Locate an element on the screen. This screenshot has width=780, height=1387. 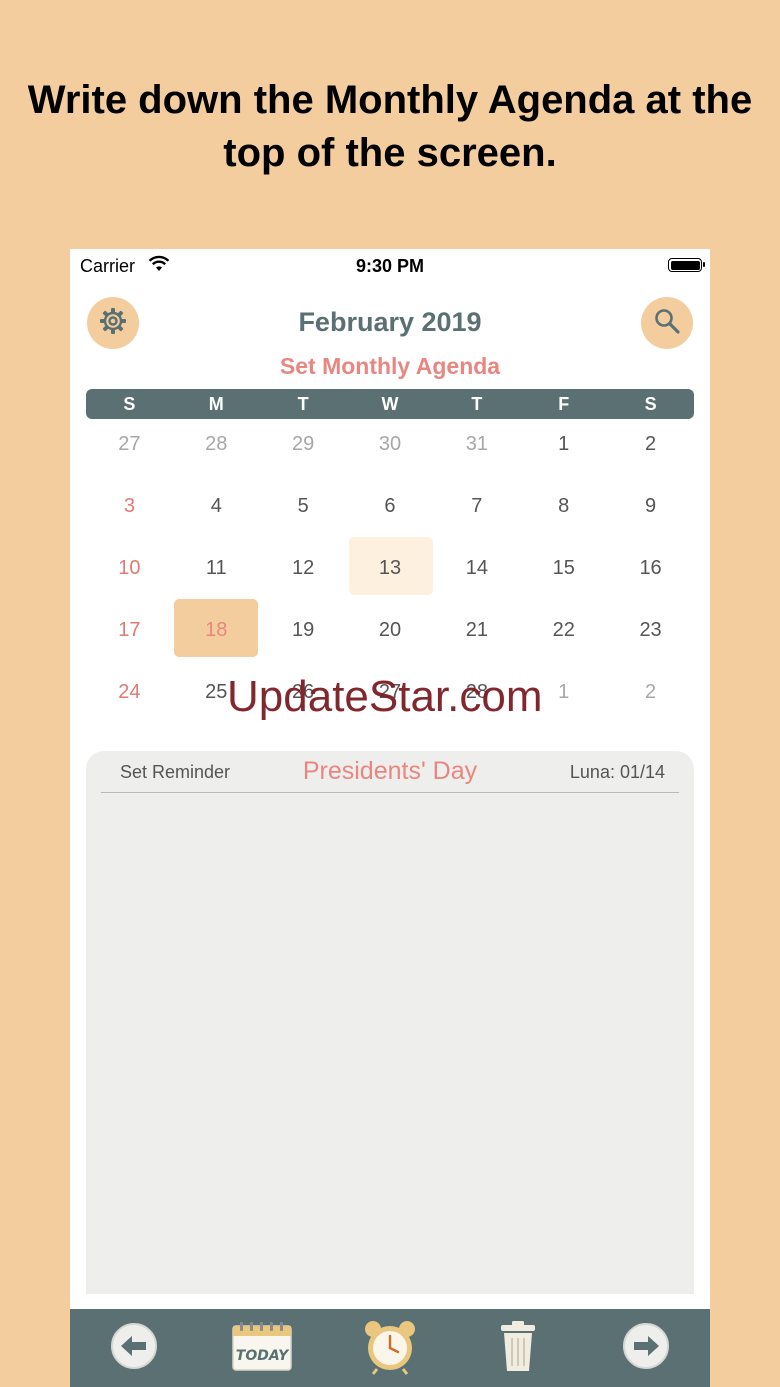
day-number: 30 is located at coordinates (390, 443).